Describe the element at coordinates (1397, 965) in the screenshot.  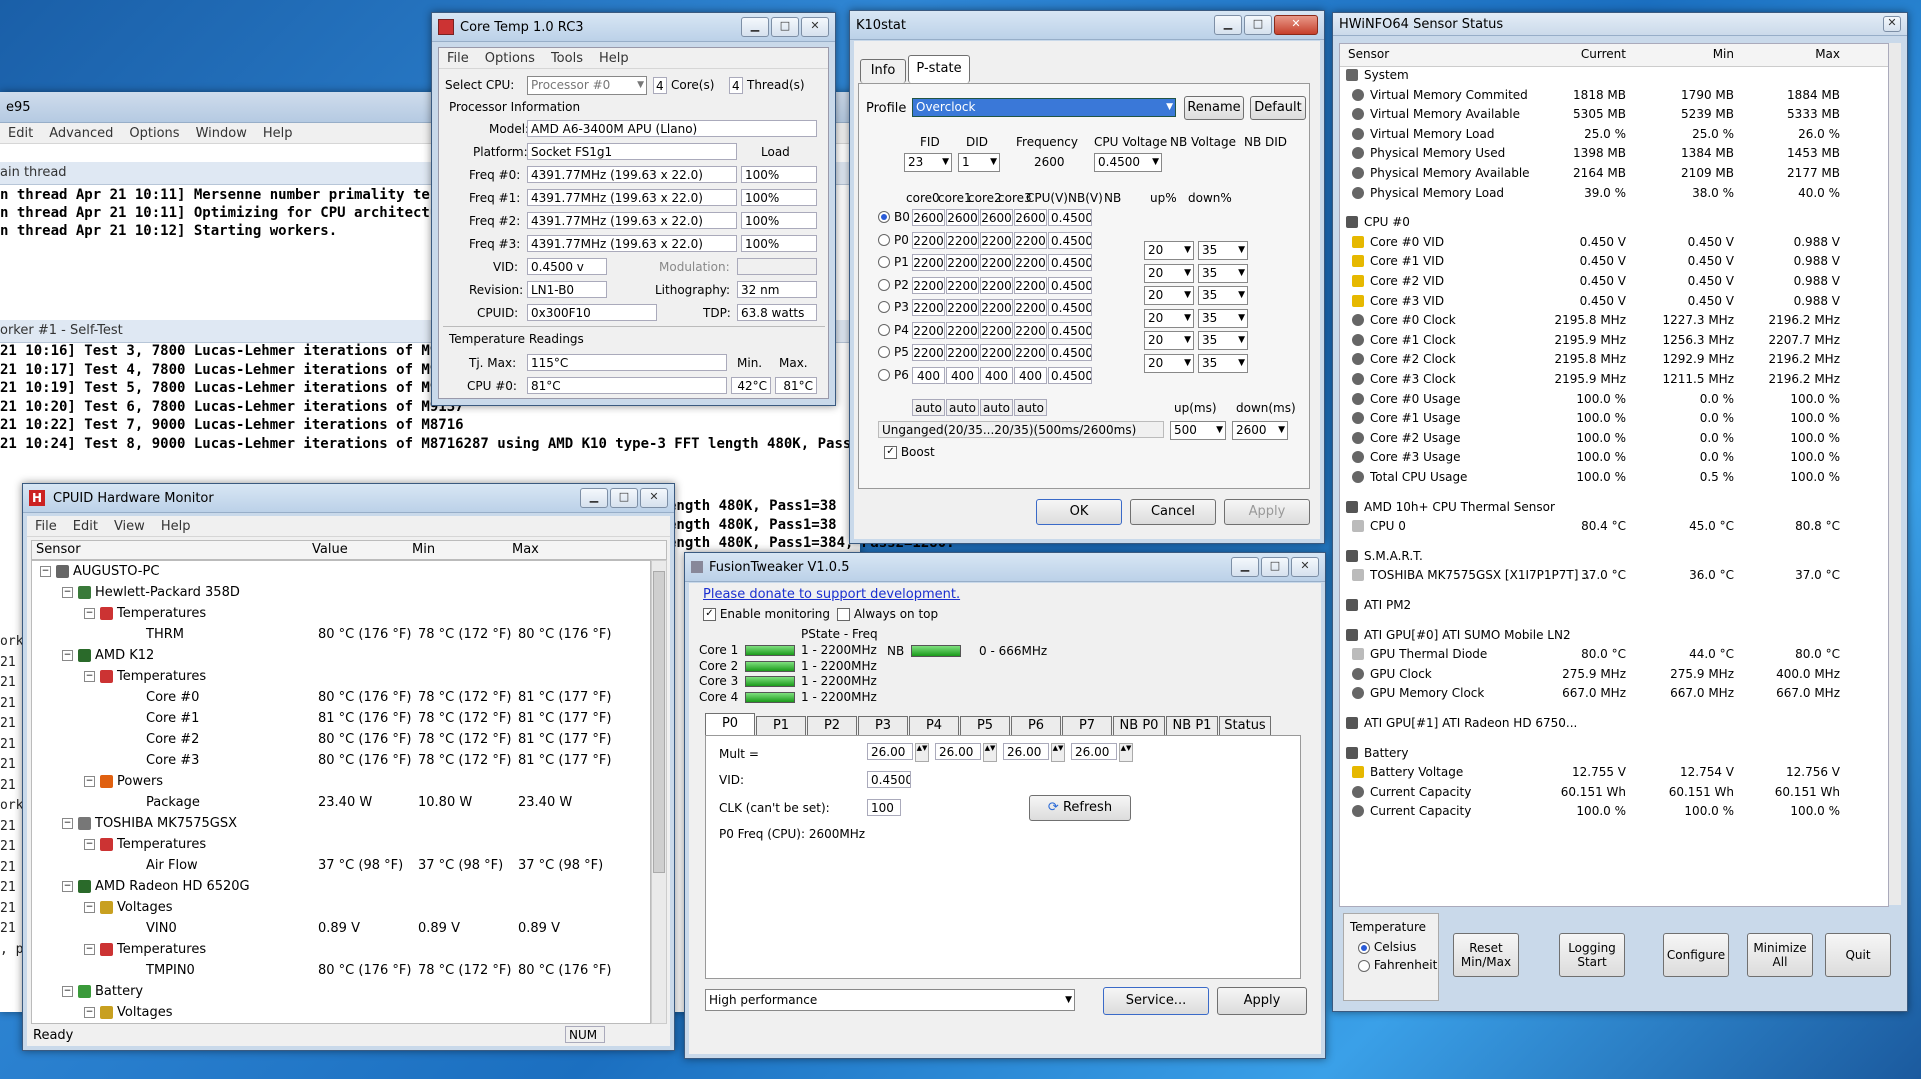
I see `fahrenheit-radio: Fahrenheit` at that location.